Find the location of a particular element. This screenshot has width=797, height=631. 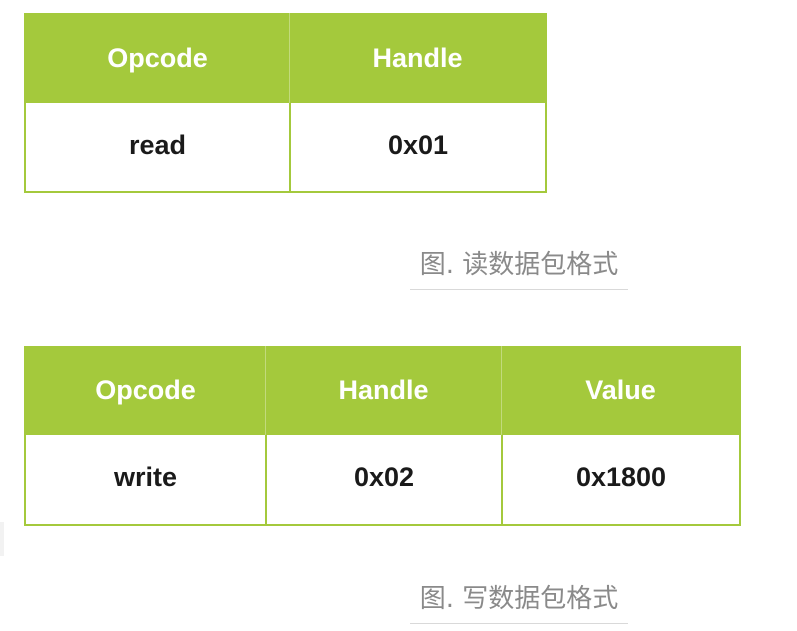

write-table-caption: 图. 写数据包格式 is located at coordinates (519, 601).